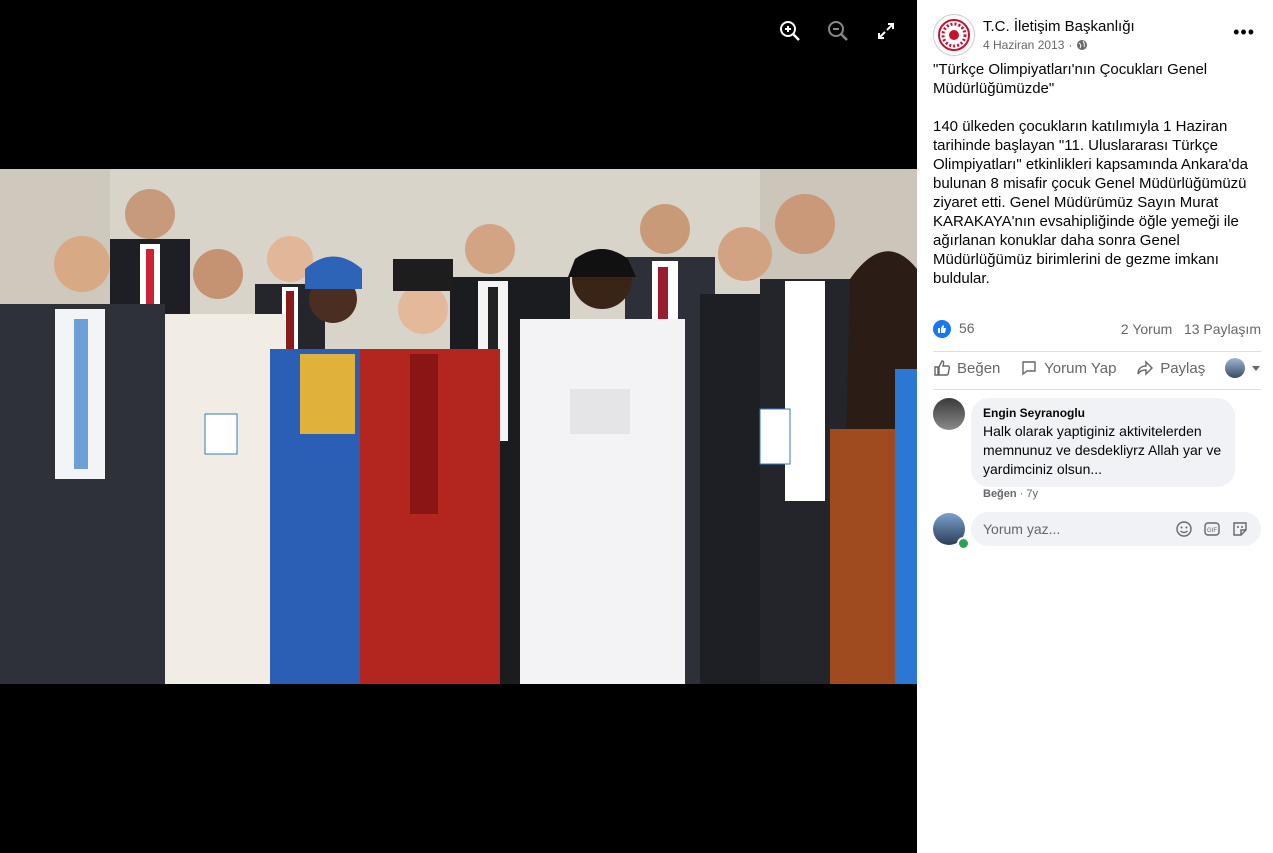 This screenshot has height=853, width=1273. I want to click on comment-like-button: Beğen, so click(1000, 494).